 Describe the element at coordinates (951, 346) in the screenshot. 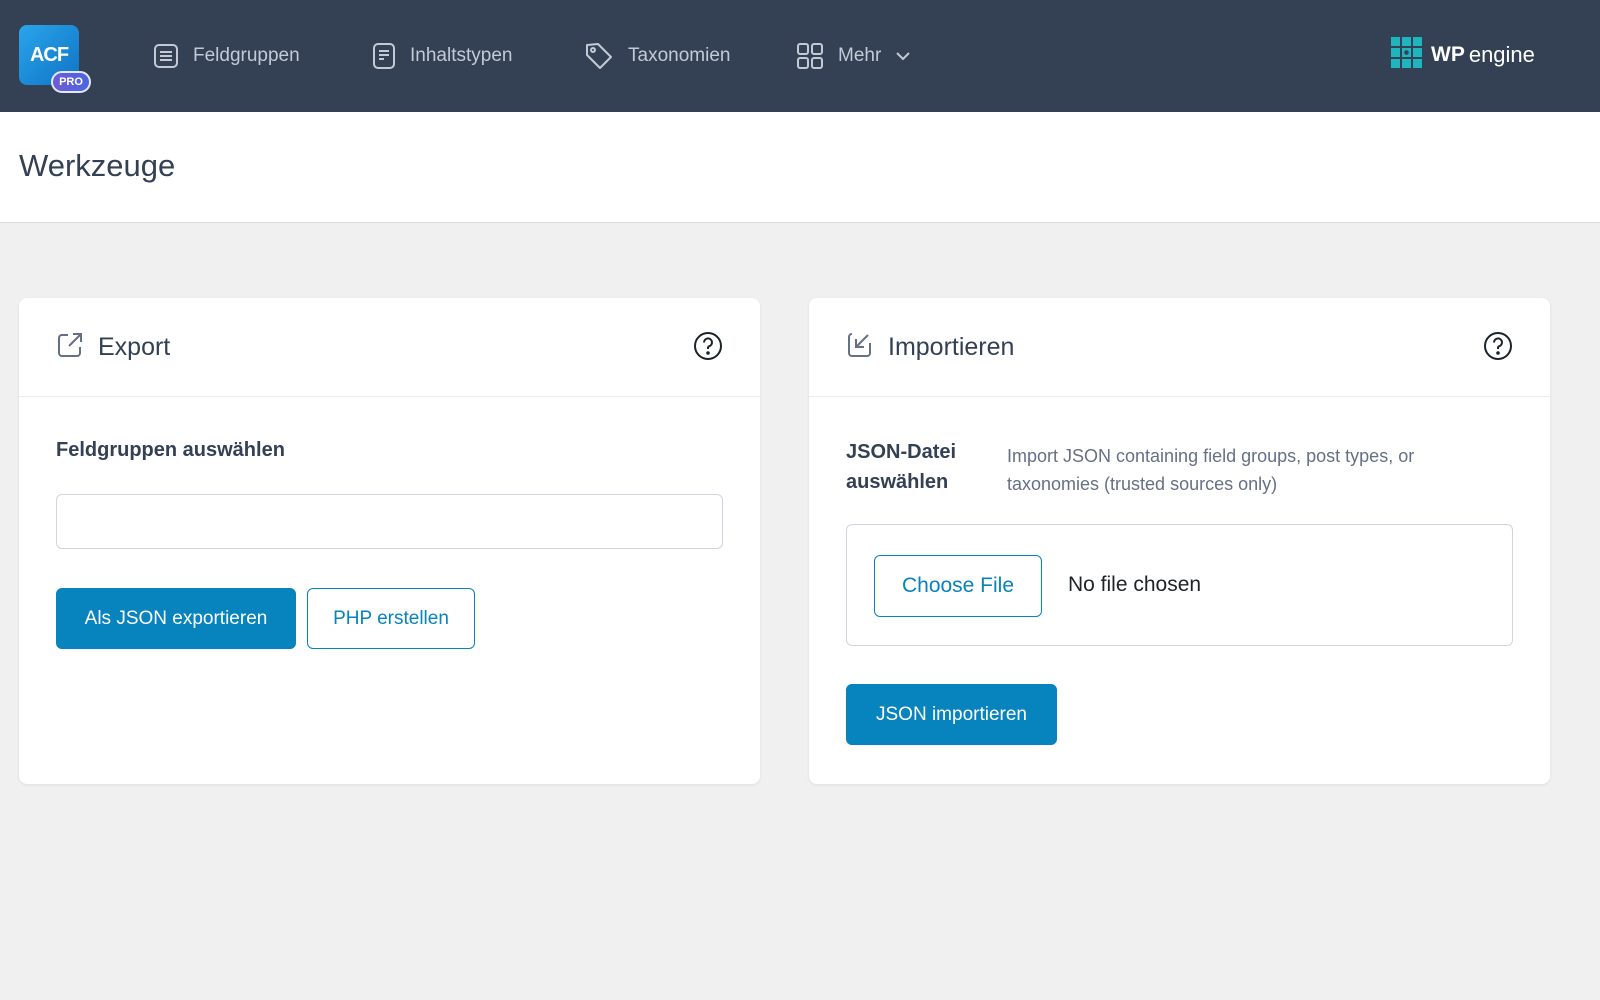

I see `import-card-title: Importieren` at that location.